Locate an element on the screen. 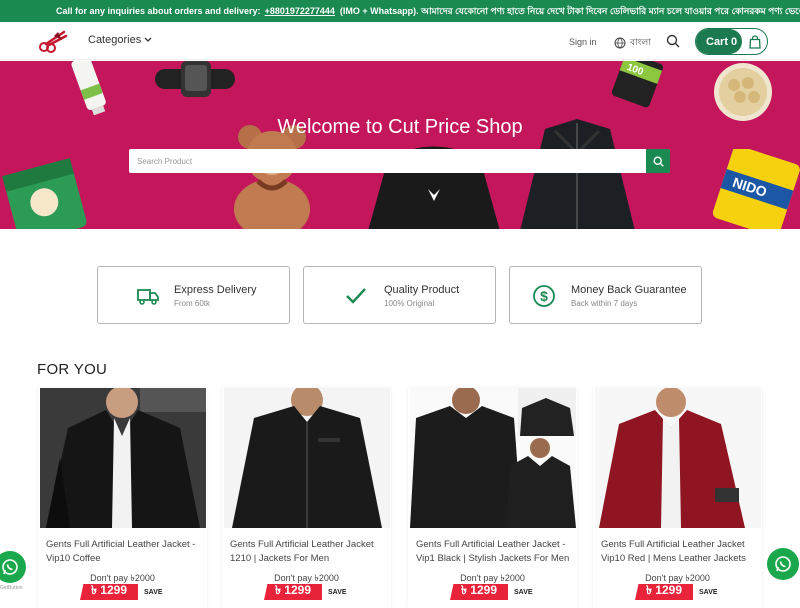  language-switch: বাংলা is located at coordinates (632, 42).